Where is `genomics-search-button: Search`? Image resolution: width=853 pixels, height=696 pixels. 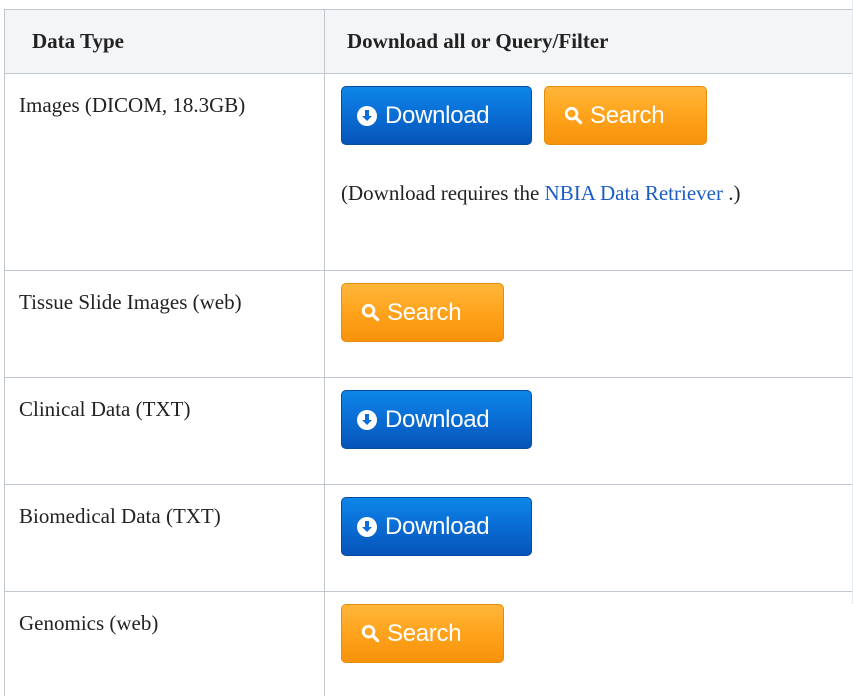
genomics-search-button: Search is located at coordinates (422, 633).